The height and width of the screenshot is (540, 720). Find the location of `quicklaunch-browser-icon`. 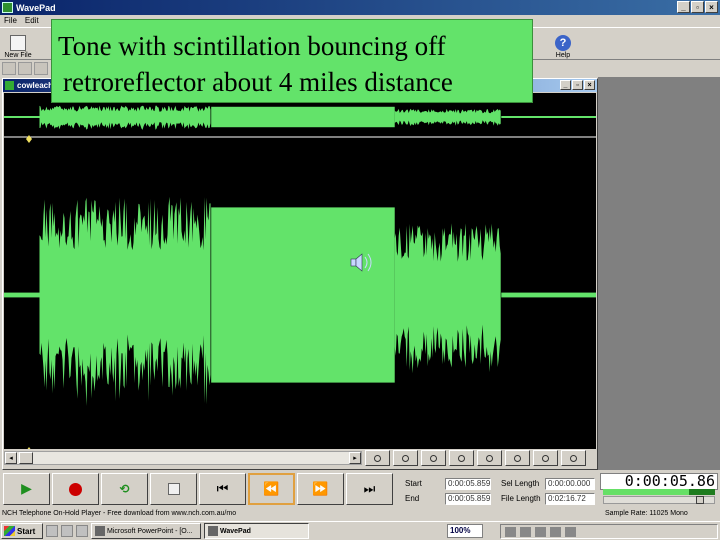

quicklaunch-browser-icon is located at coordinates (67, 531).